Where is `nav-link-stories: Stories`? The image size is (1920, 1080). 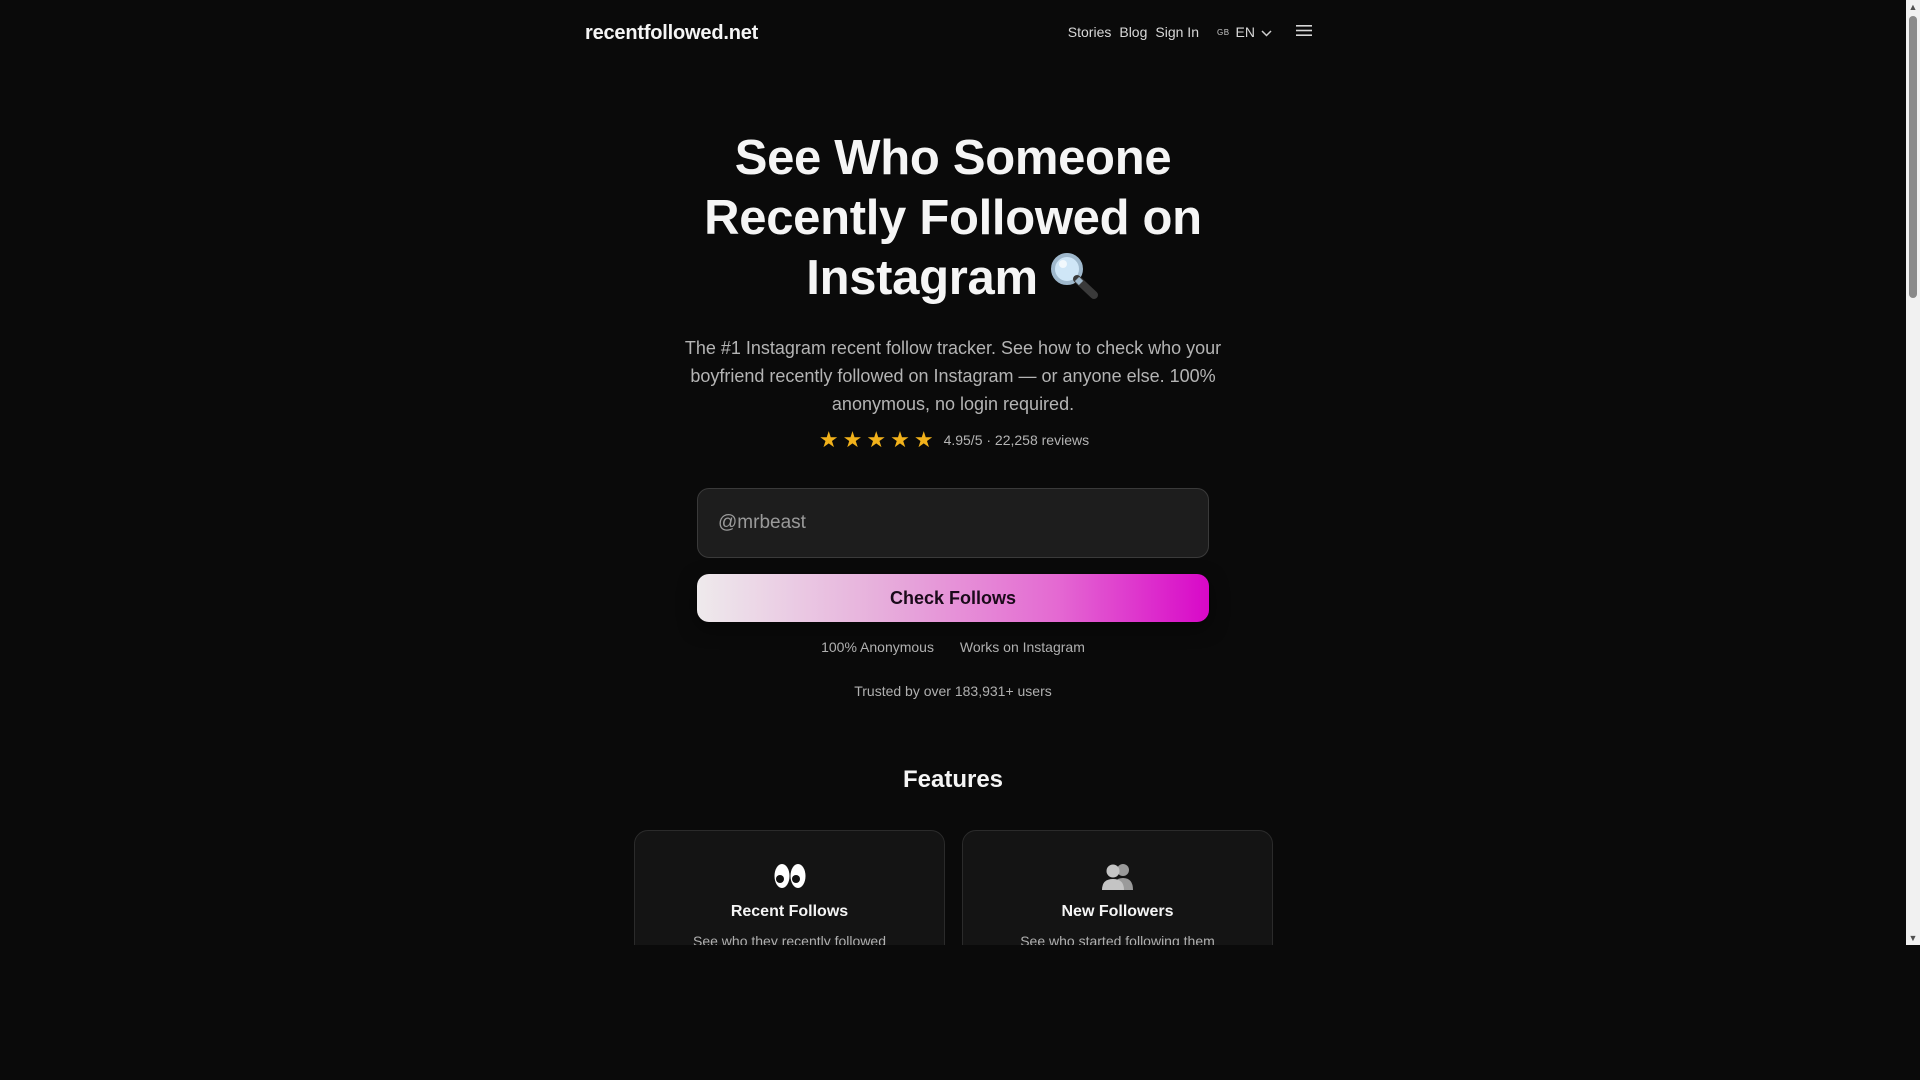
nav-link-stories: Stories is located at coordinates (1090, 32).